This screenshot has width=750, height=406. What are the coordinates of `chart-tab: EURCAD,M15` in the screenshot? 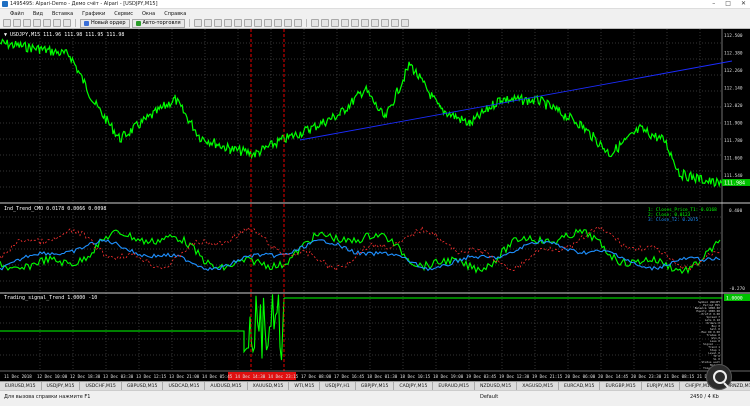 It's located at (580, 386).